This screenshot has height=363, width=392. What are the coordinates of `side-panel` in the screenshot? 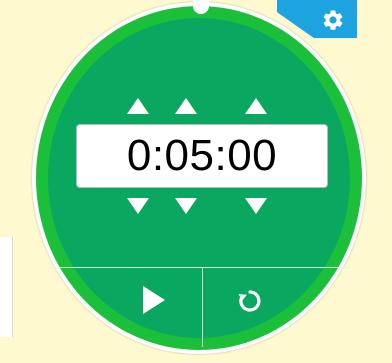 It's located at (6, 287).